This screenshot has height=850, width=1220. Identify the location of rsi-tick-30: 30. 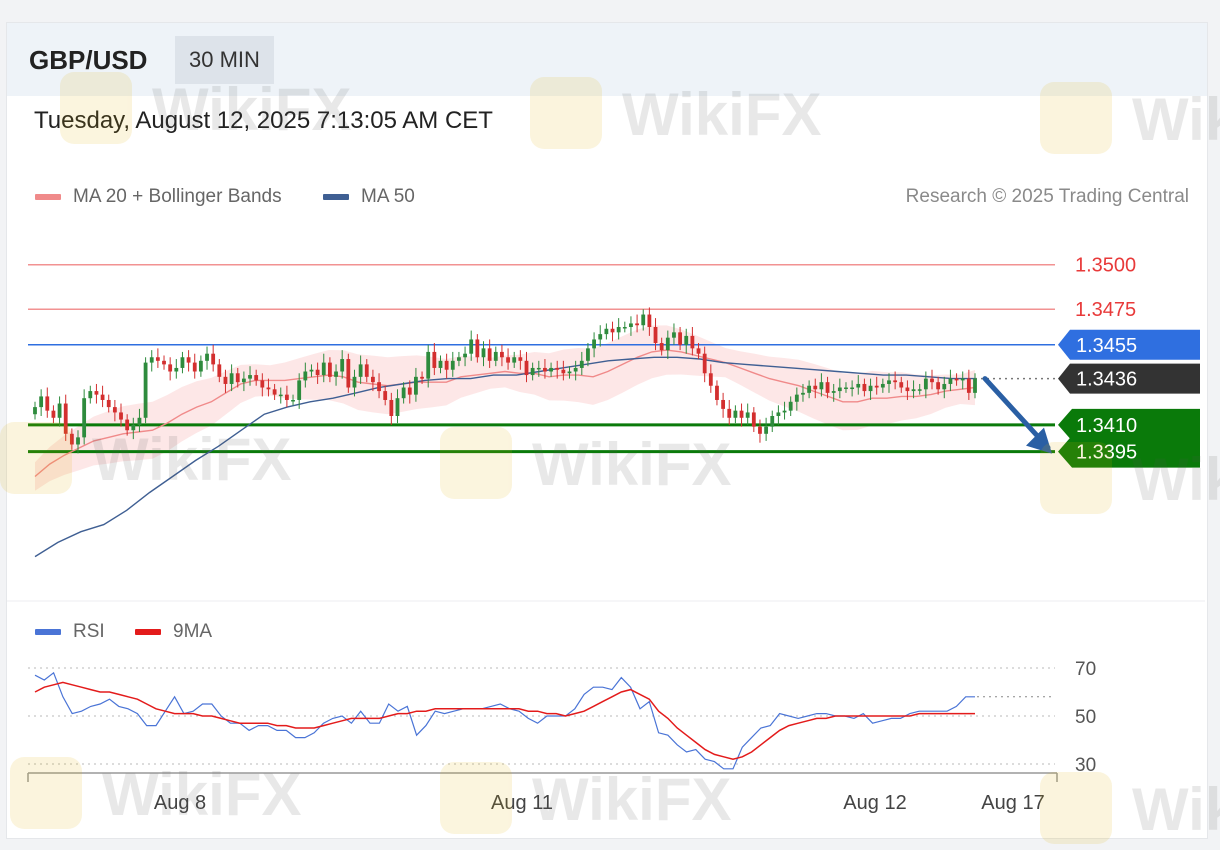
(1085, 765).